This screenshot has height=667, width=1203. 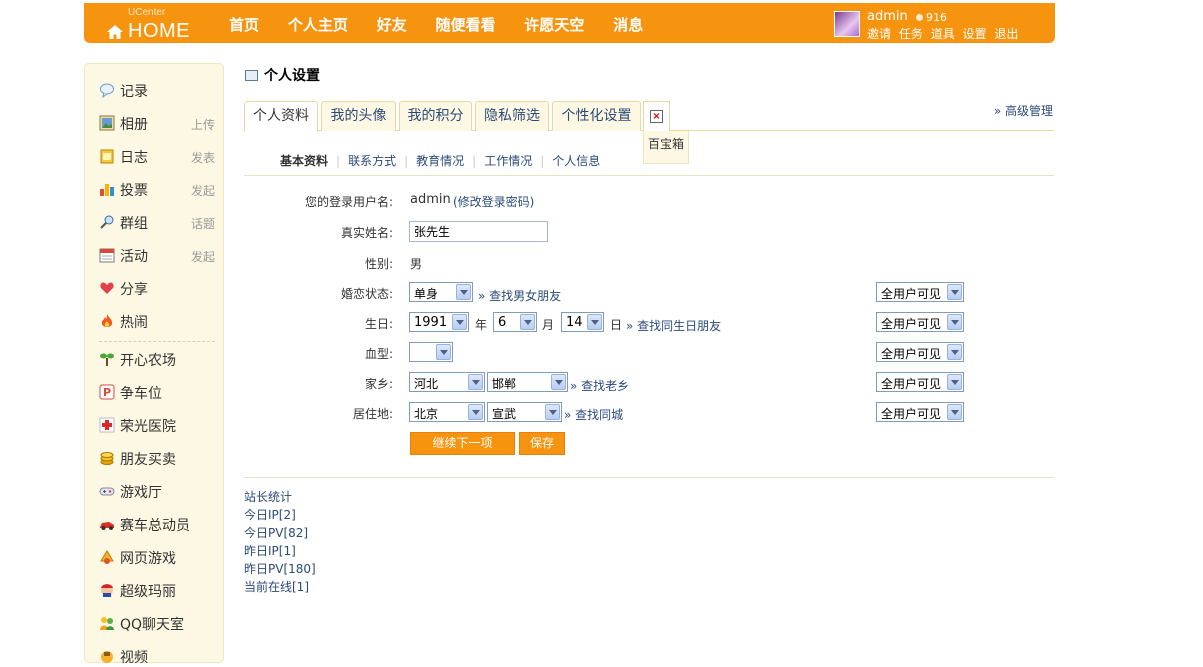 What do you see at coordinates (548, 325) in the screenshot?
I see `month-unit: 月` at bounding box center [548, 325].